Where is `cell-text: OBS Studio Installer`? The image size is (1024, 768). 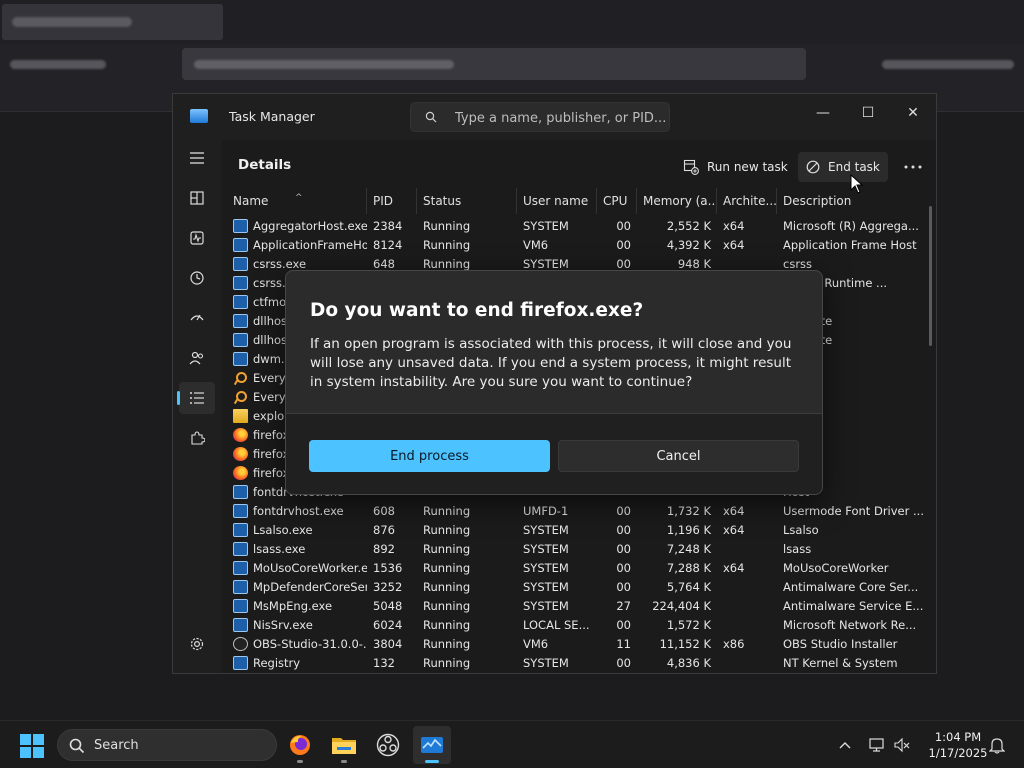 cell-text: OBS Studio Installer is located at coordinates (840, 644).